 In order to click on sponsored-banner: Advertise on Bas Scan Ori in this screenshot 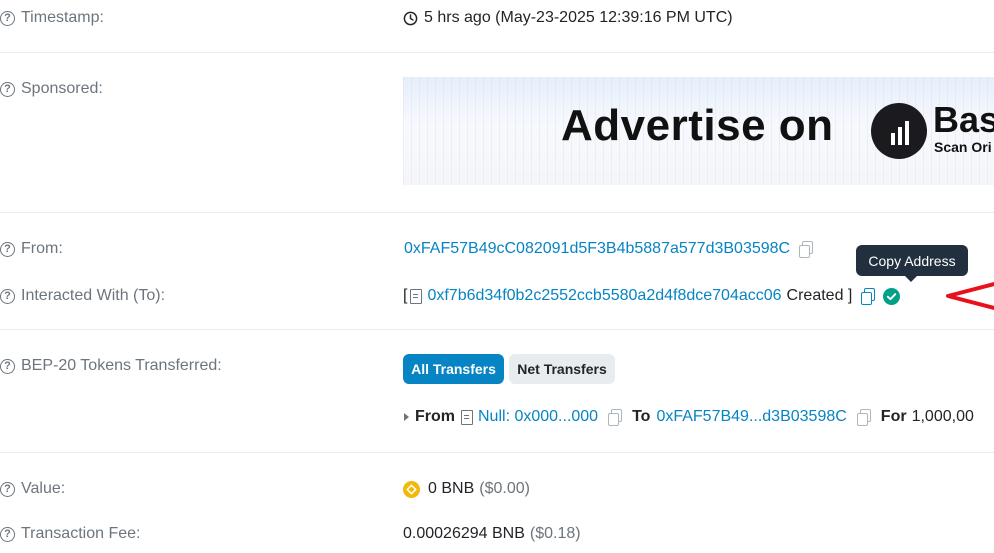, I will do `click(698, 131)`.